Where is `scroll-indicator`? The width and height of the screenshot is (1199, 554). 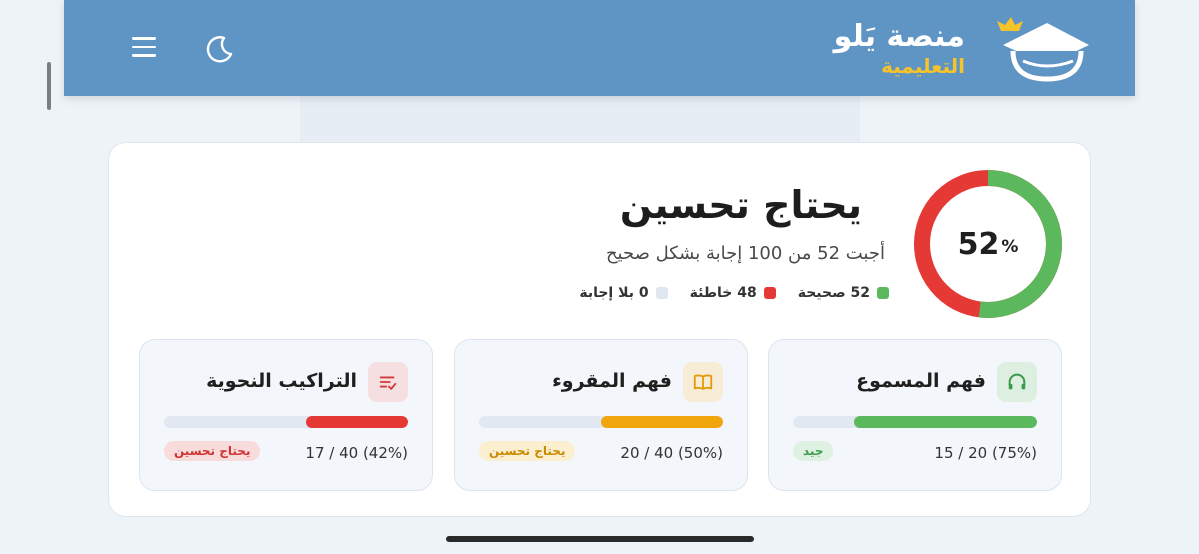
scroll-indicator is located at coordinates (49, 86).